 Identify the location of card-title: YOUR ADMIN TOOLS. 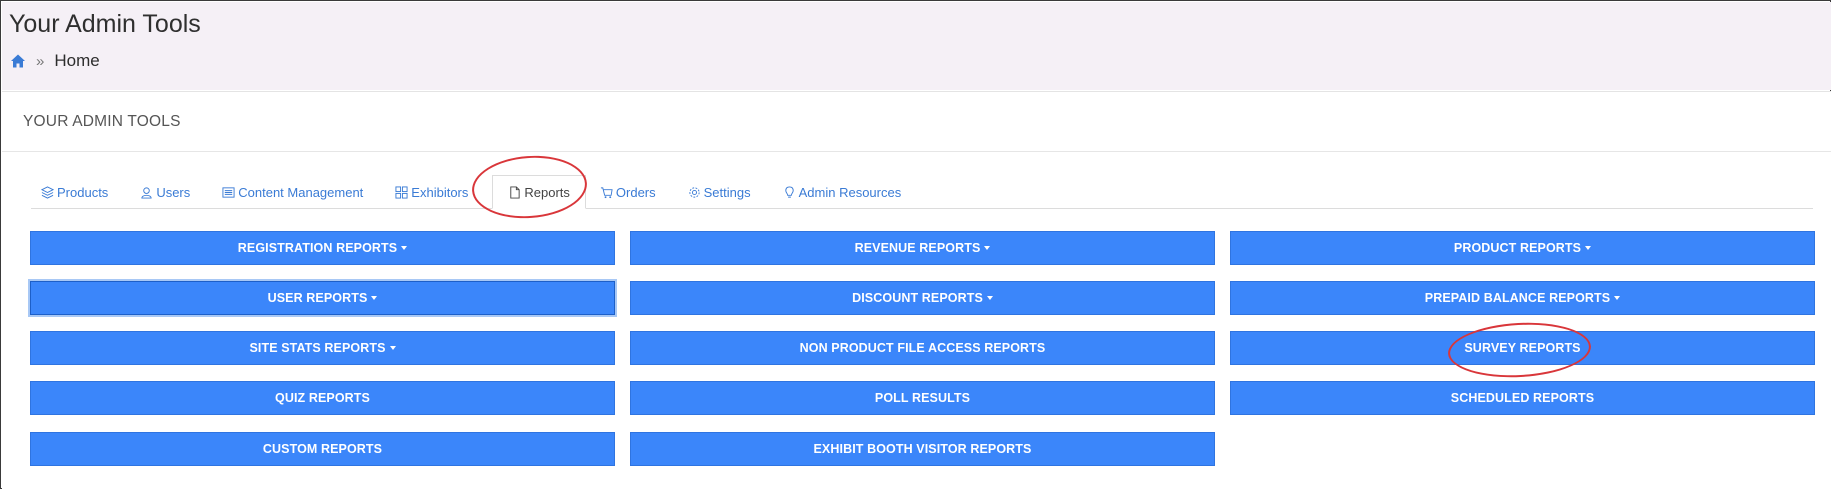
(102, 121).